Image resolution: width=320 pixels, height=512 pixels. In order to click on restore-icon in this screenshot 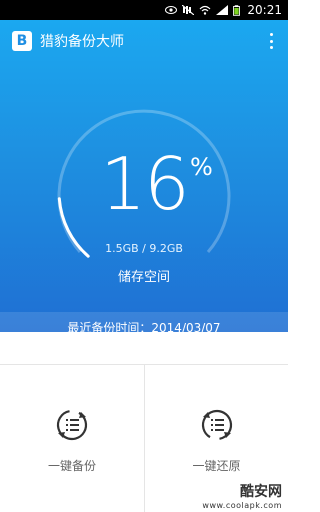, I will do `click(216, 424)`.